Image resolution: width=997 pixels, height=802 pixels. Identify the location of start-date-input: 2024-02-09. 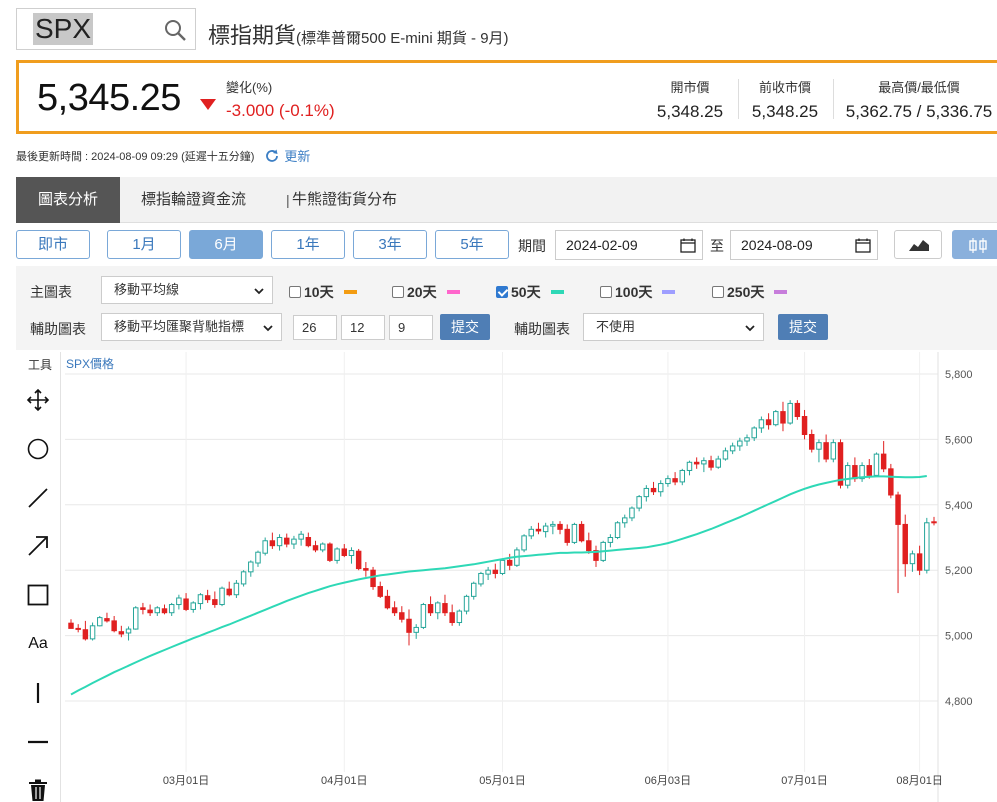
(629, 245).